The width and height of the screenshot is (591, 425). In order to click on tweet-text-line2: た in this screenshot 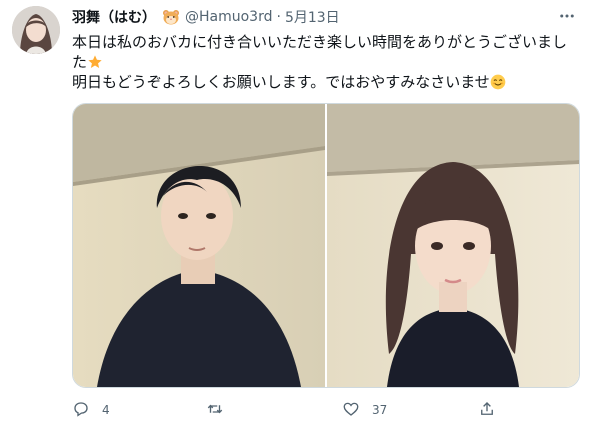, I will do `click(80, 62)`.